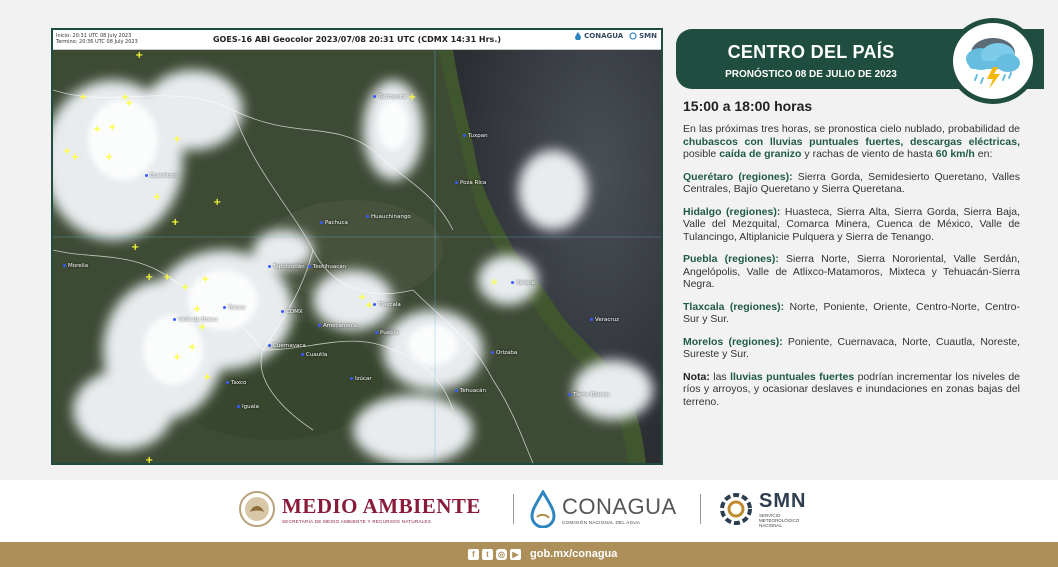 The image size is (1058, 567). What do you see at coordinates (337, 326) in the screenshot?
I see `city-label: Amecameca` at bounding box center [337, 326].